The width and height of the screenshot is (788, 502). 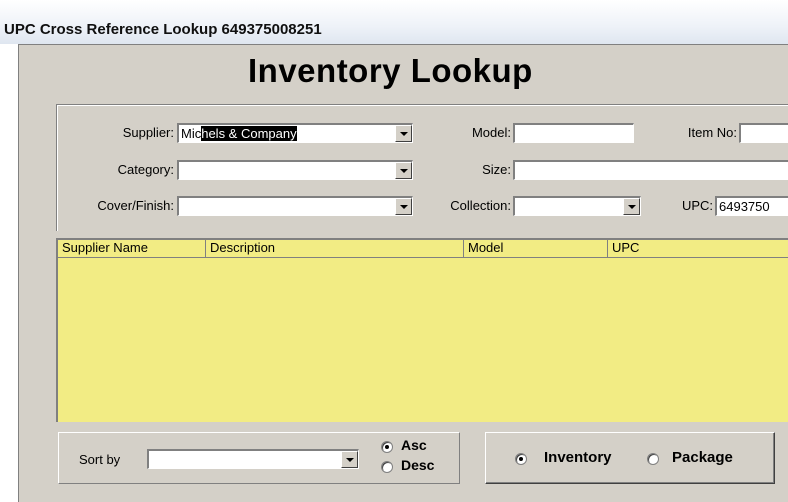 What do you see at coordinates (702, 457) in the screenshot?
I see `package-label: Package` at bounding box center [702, 457].